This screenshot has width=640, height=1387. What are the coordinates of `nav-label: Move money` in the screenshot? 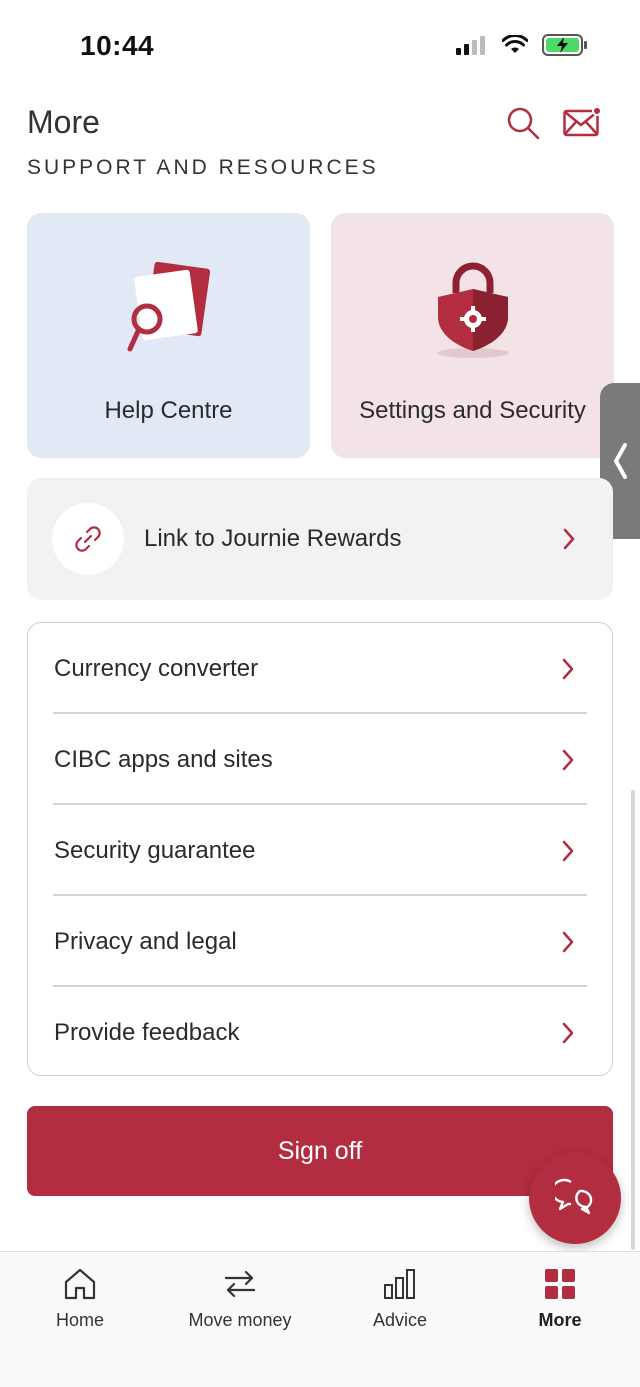 It's located at (240, 1320).